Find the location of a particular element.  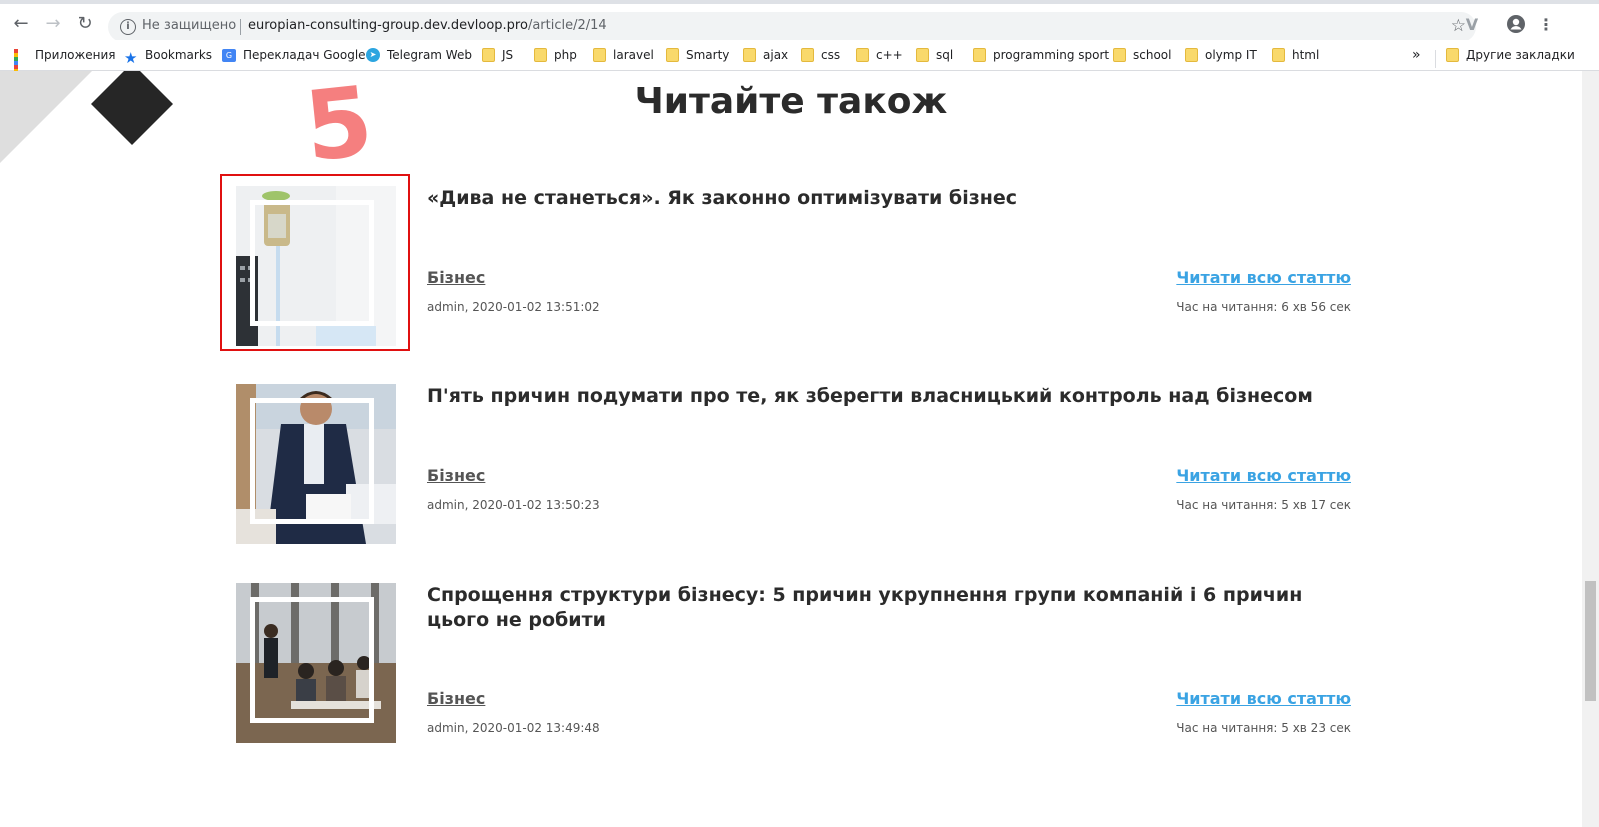

section-title: Читайте також is located at coordinates (791, 101).